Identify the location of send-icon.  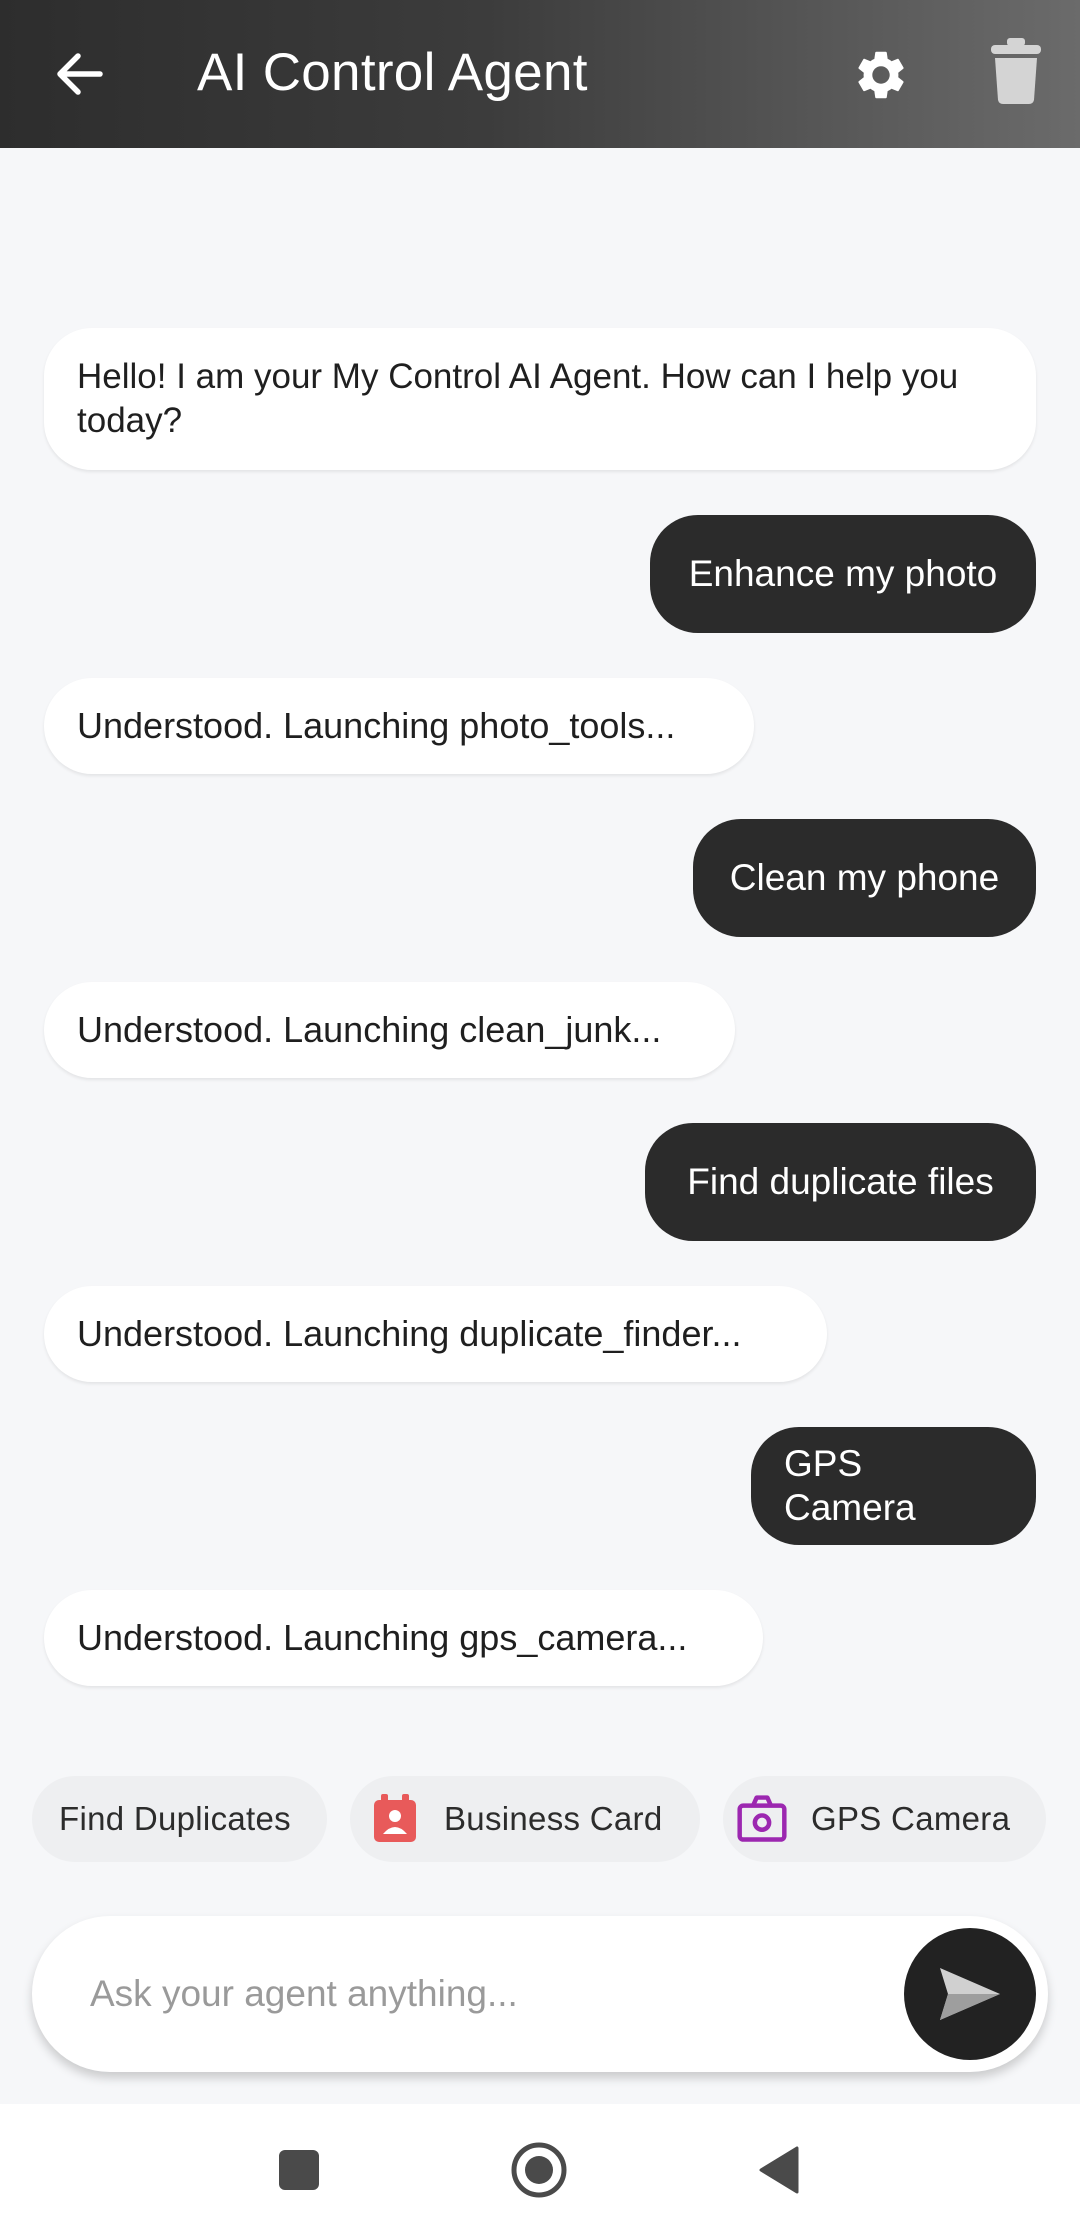
(970, 1994).